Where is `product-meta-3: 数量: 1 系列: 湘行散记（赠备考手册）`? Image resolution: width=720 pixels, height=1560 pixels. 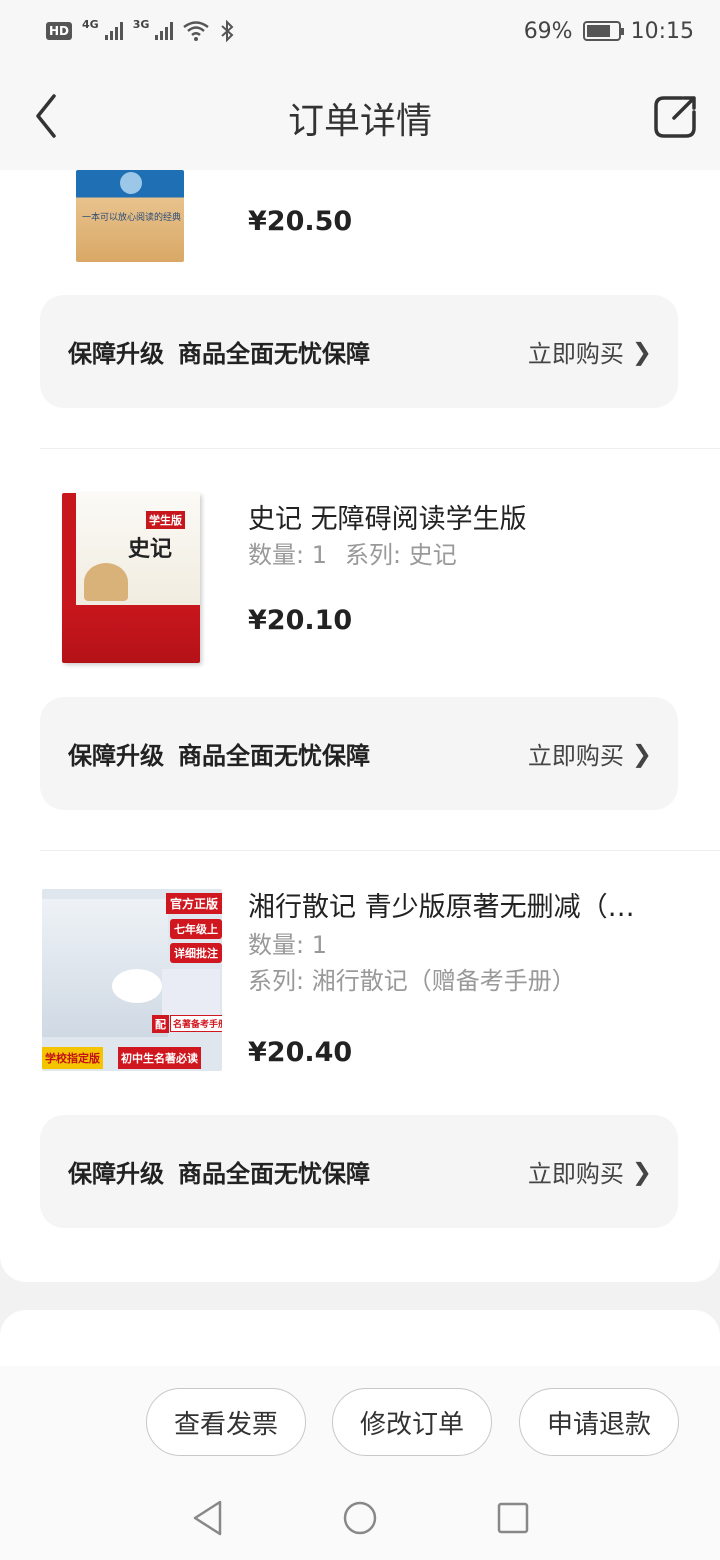
product-meta-3: 数量: 1 系列: 湘行散记（赠备考手册） is located at coordinates (458, 963).